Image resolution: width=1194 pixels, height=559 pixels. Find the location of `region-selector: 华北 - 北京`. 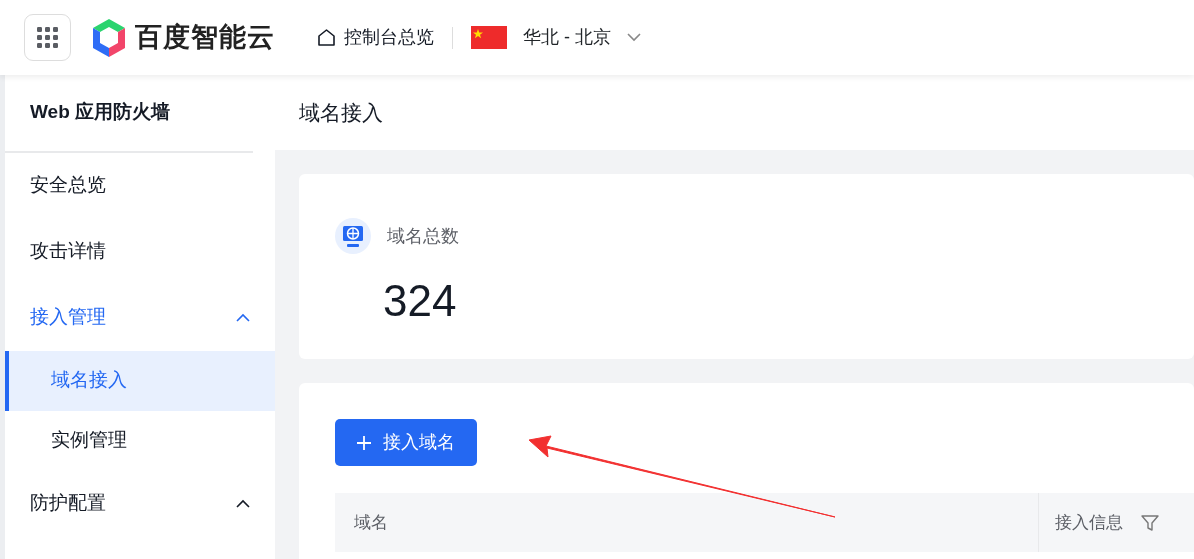

region-selector: 华北 - 北京 is located at coordinates (556, 37).